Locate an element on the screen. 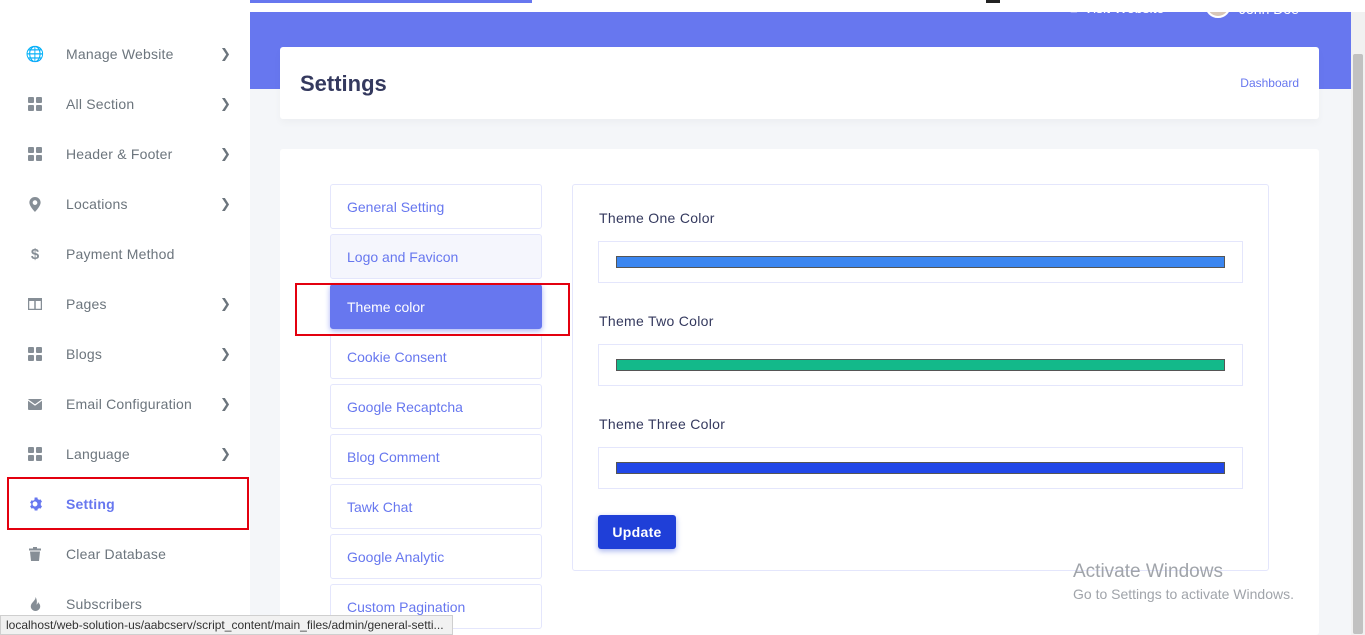  fire-icon is located at coordinates (35, 604).